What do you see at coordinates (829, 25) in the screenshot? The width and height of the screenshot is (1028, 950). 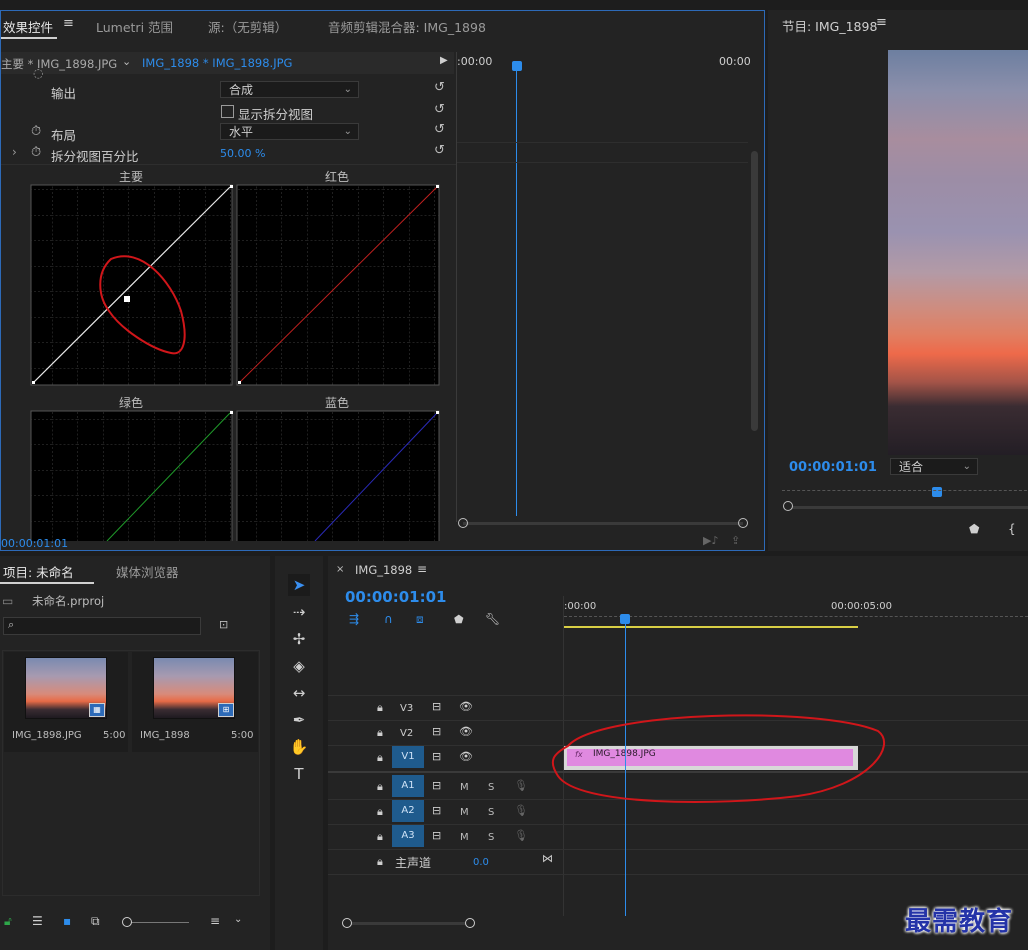 I see `program-monitor-title: 节目: IMG_1898` at bounding box center [829, 25].